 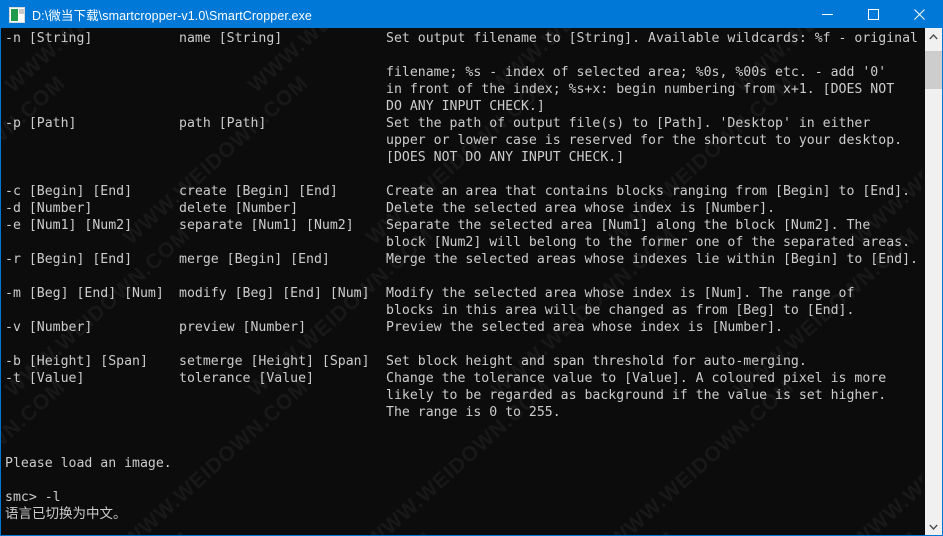 I want to click on maximize-button, so click(x=873, y=14).